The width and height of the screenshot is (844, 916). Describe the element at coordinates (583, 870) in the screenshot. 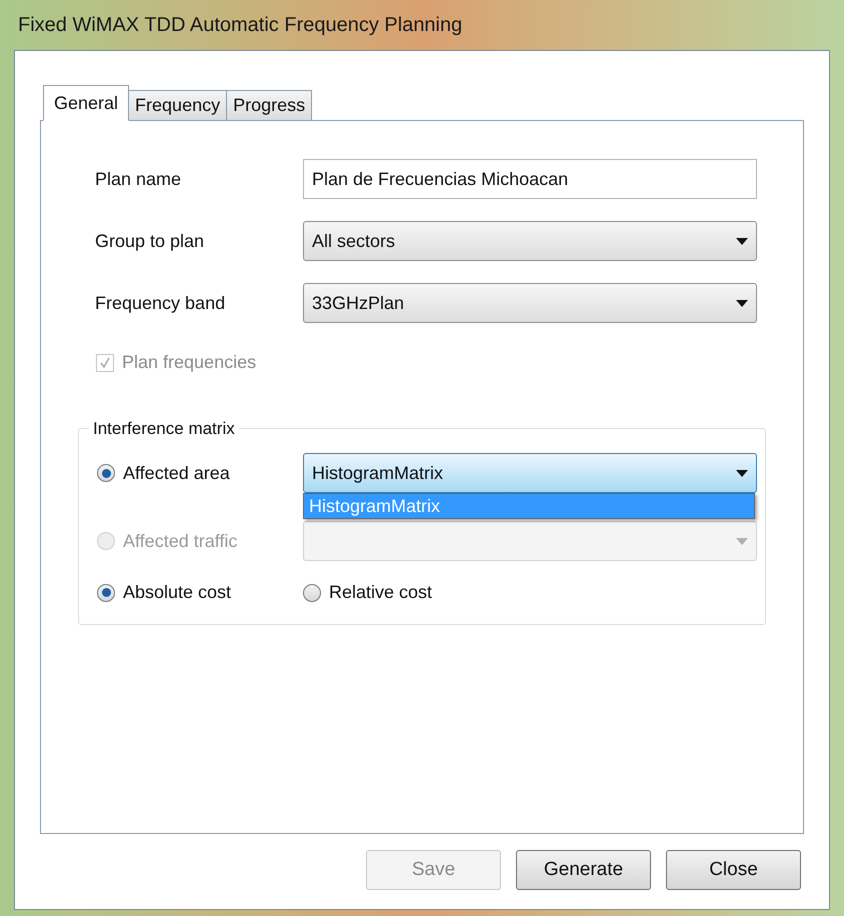

I see `dialog-button: Generate` at that location.